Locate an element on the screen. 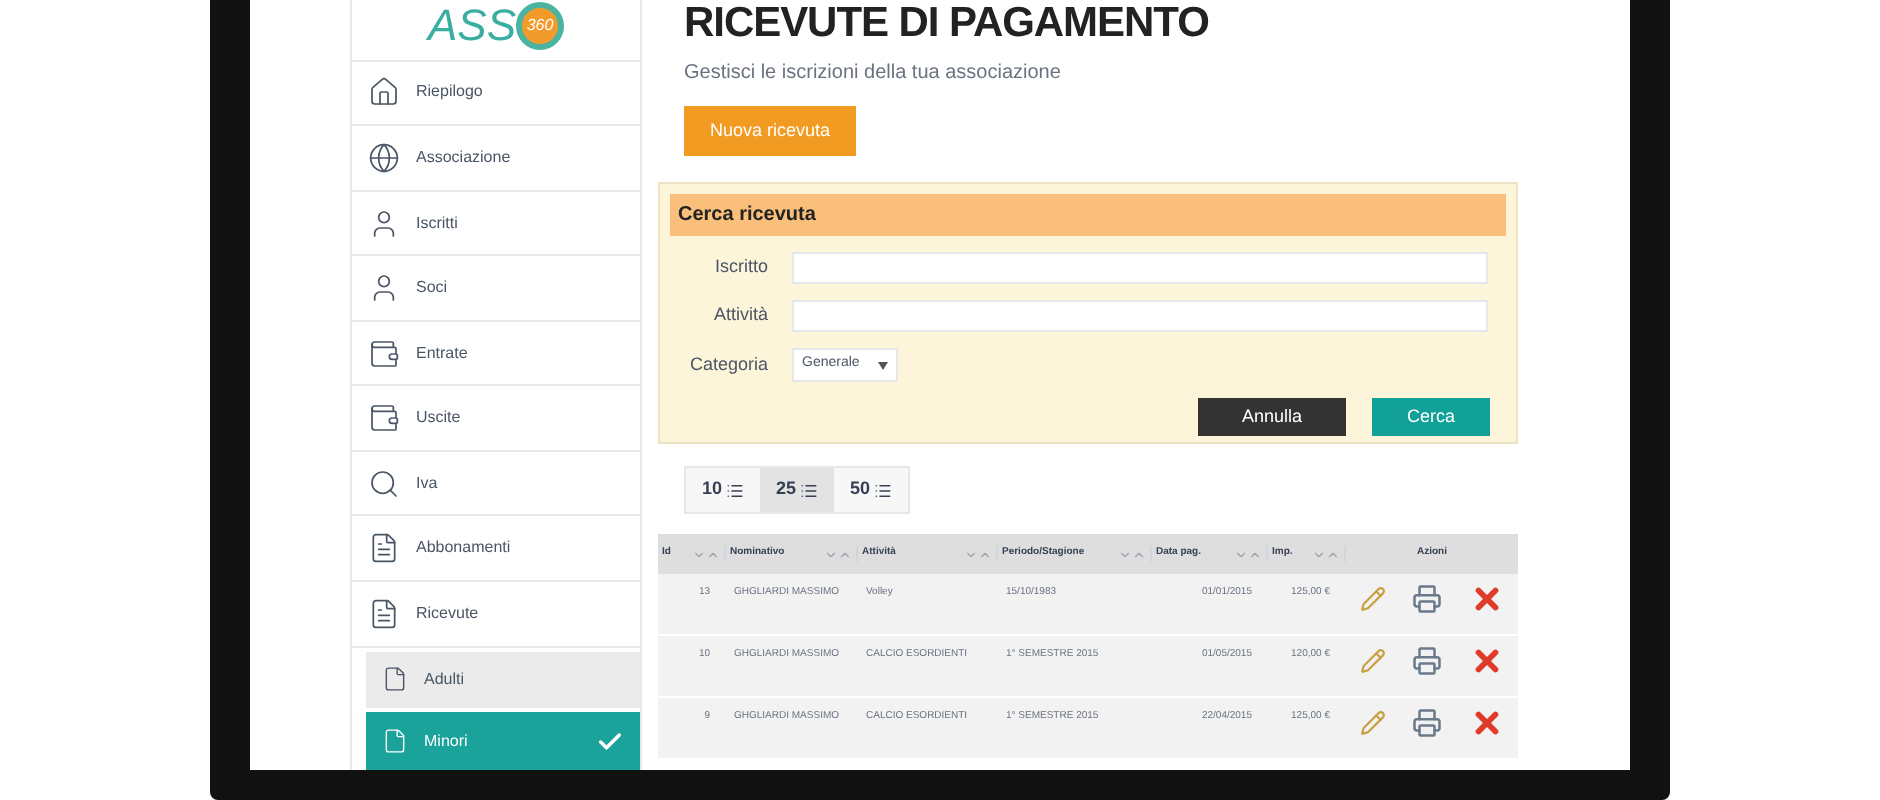 Image resolution: width=1880 pixels, height=800 pixels. sidebar-item: Riepilogo is located at coordinates (496, 94).